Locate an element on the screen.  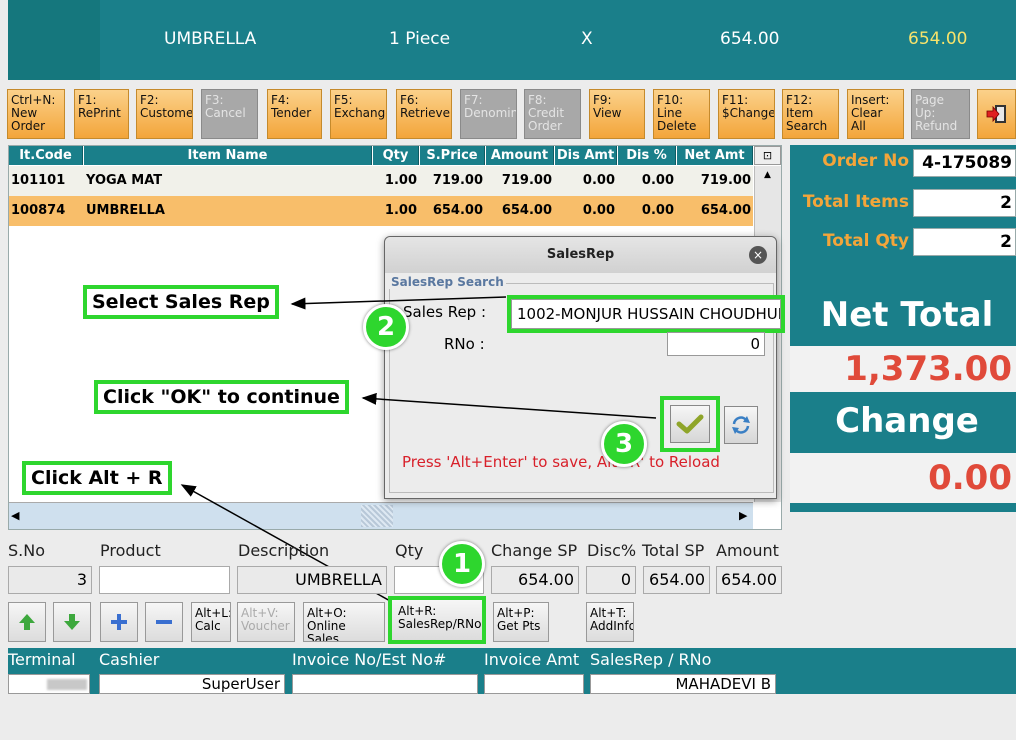
product-label: Product is located at coordinates (130, 550).